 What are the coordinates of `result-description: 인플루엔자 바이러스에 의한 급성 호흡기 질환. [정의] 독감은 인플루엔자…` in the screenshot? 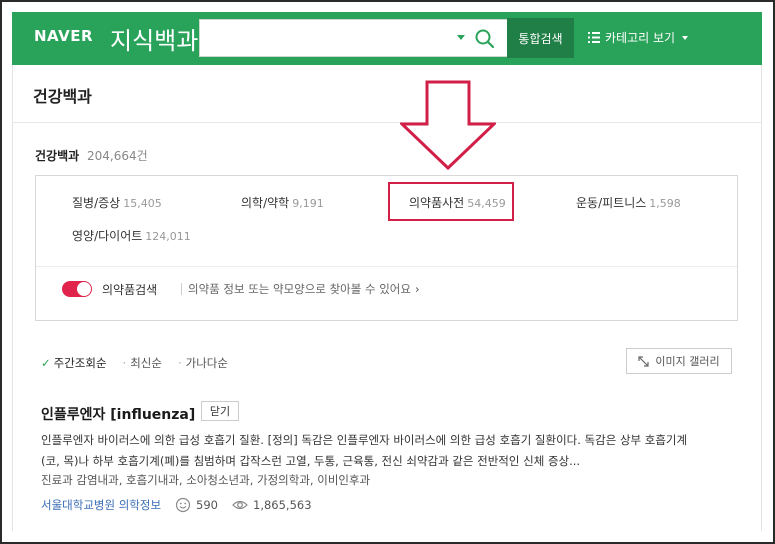 It's located at (364, 450).